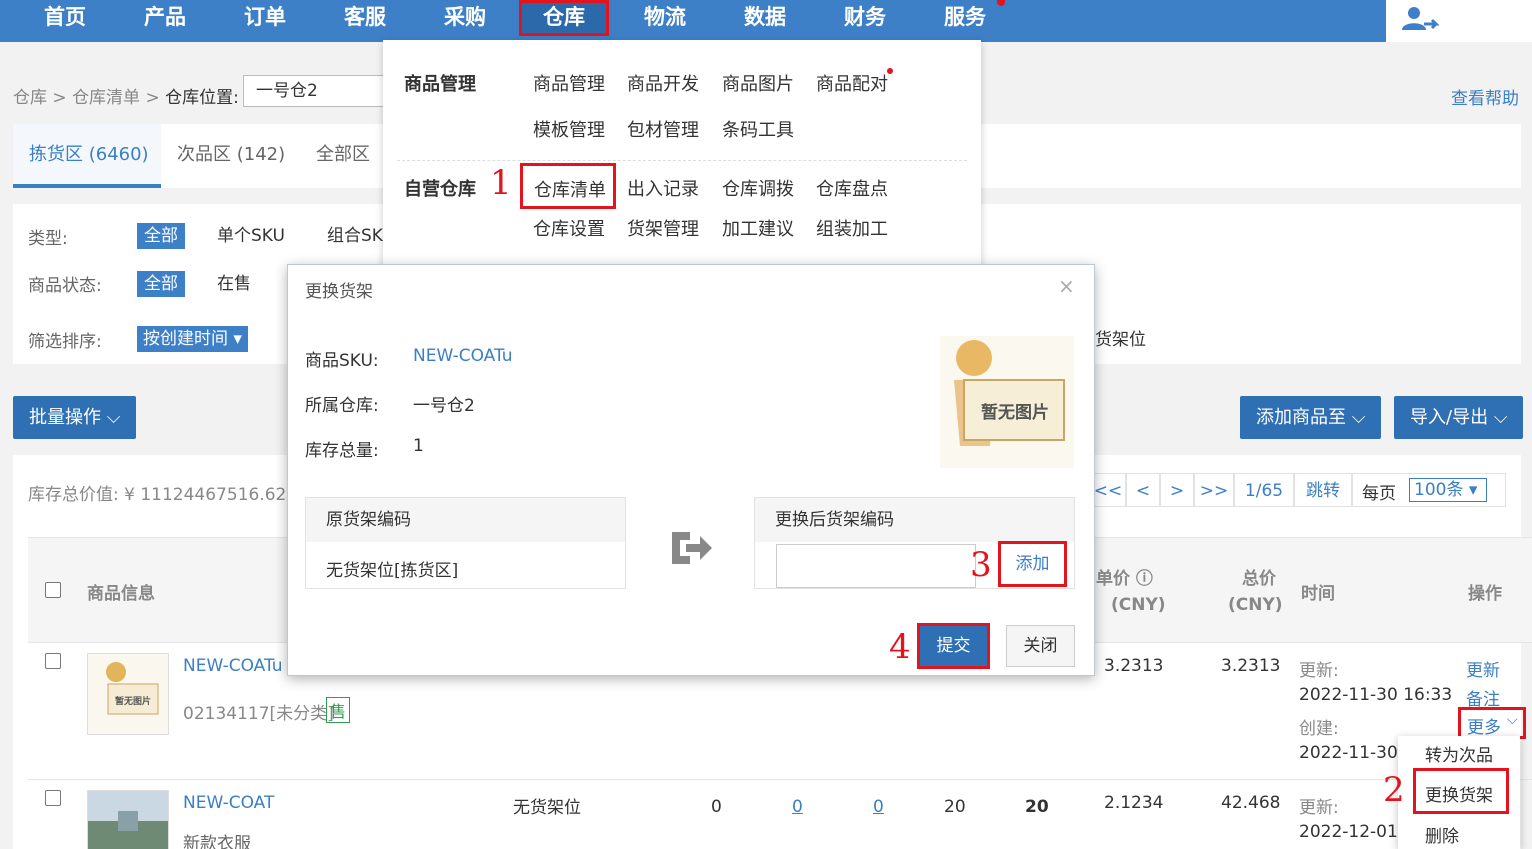 This screenshot has height=849, width=1532. Describe the element at coordinates (202, 98) in the screenshot. I see `location-label: 仓库位置:` at that location.